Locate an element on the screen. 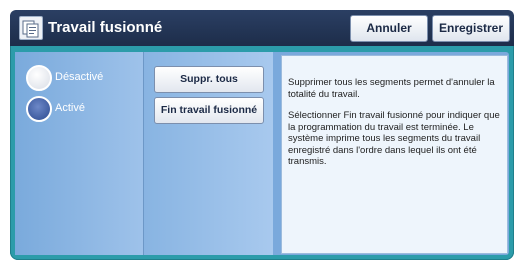 Image resolution: width=522 pixels, height=266 pixels. radio-disabled-label: Désactivé is located at coordinates (79, 77).